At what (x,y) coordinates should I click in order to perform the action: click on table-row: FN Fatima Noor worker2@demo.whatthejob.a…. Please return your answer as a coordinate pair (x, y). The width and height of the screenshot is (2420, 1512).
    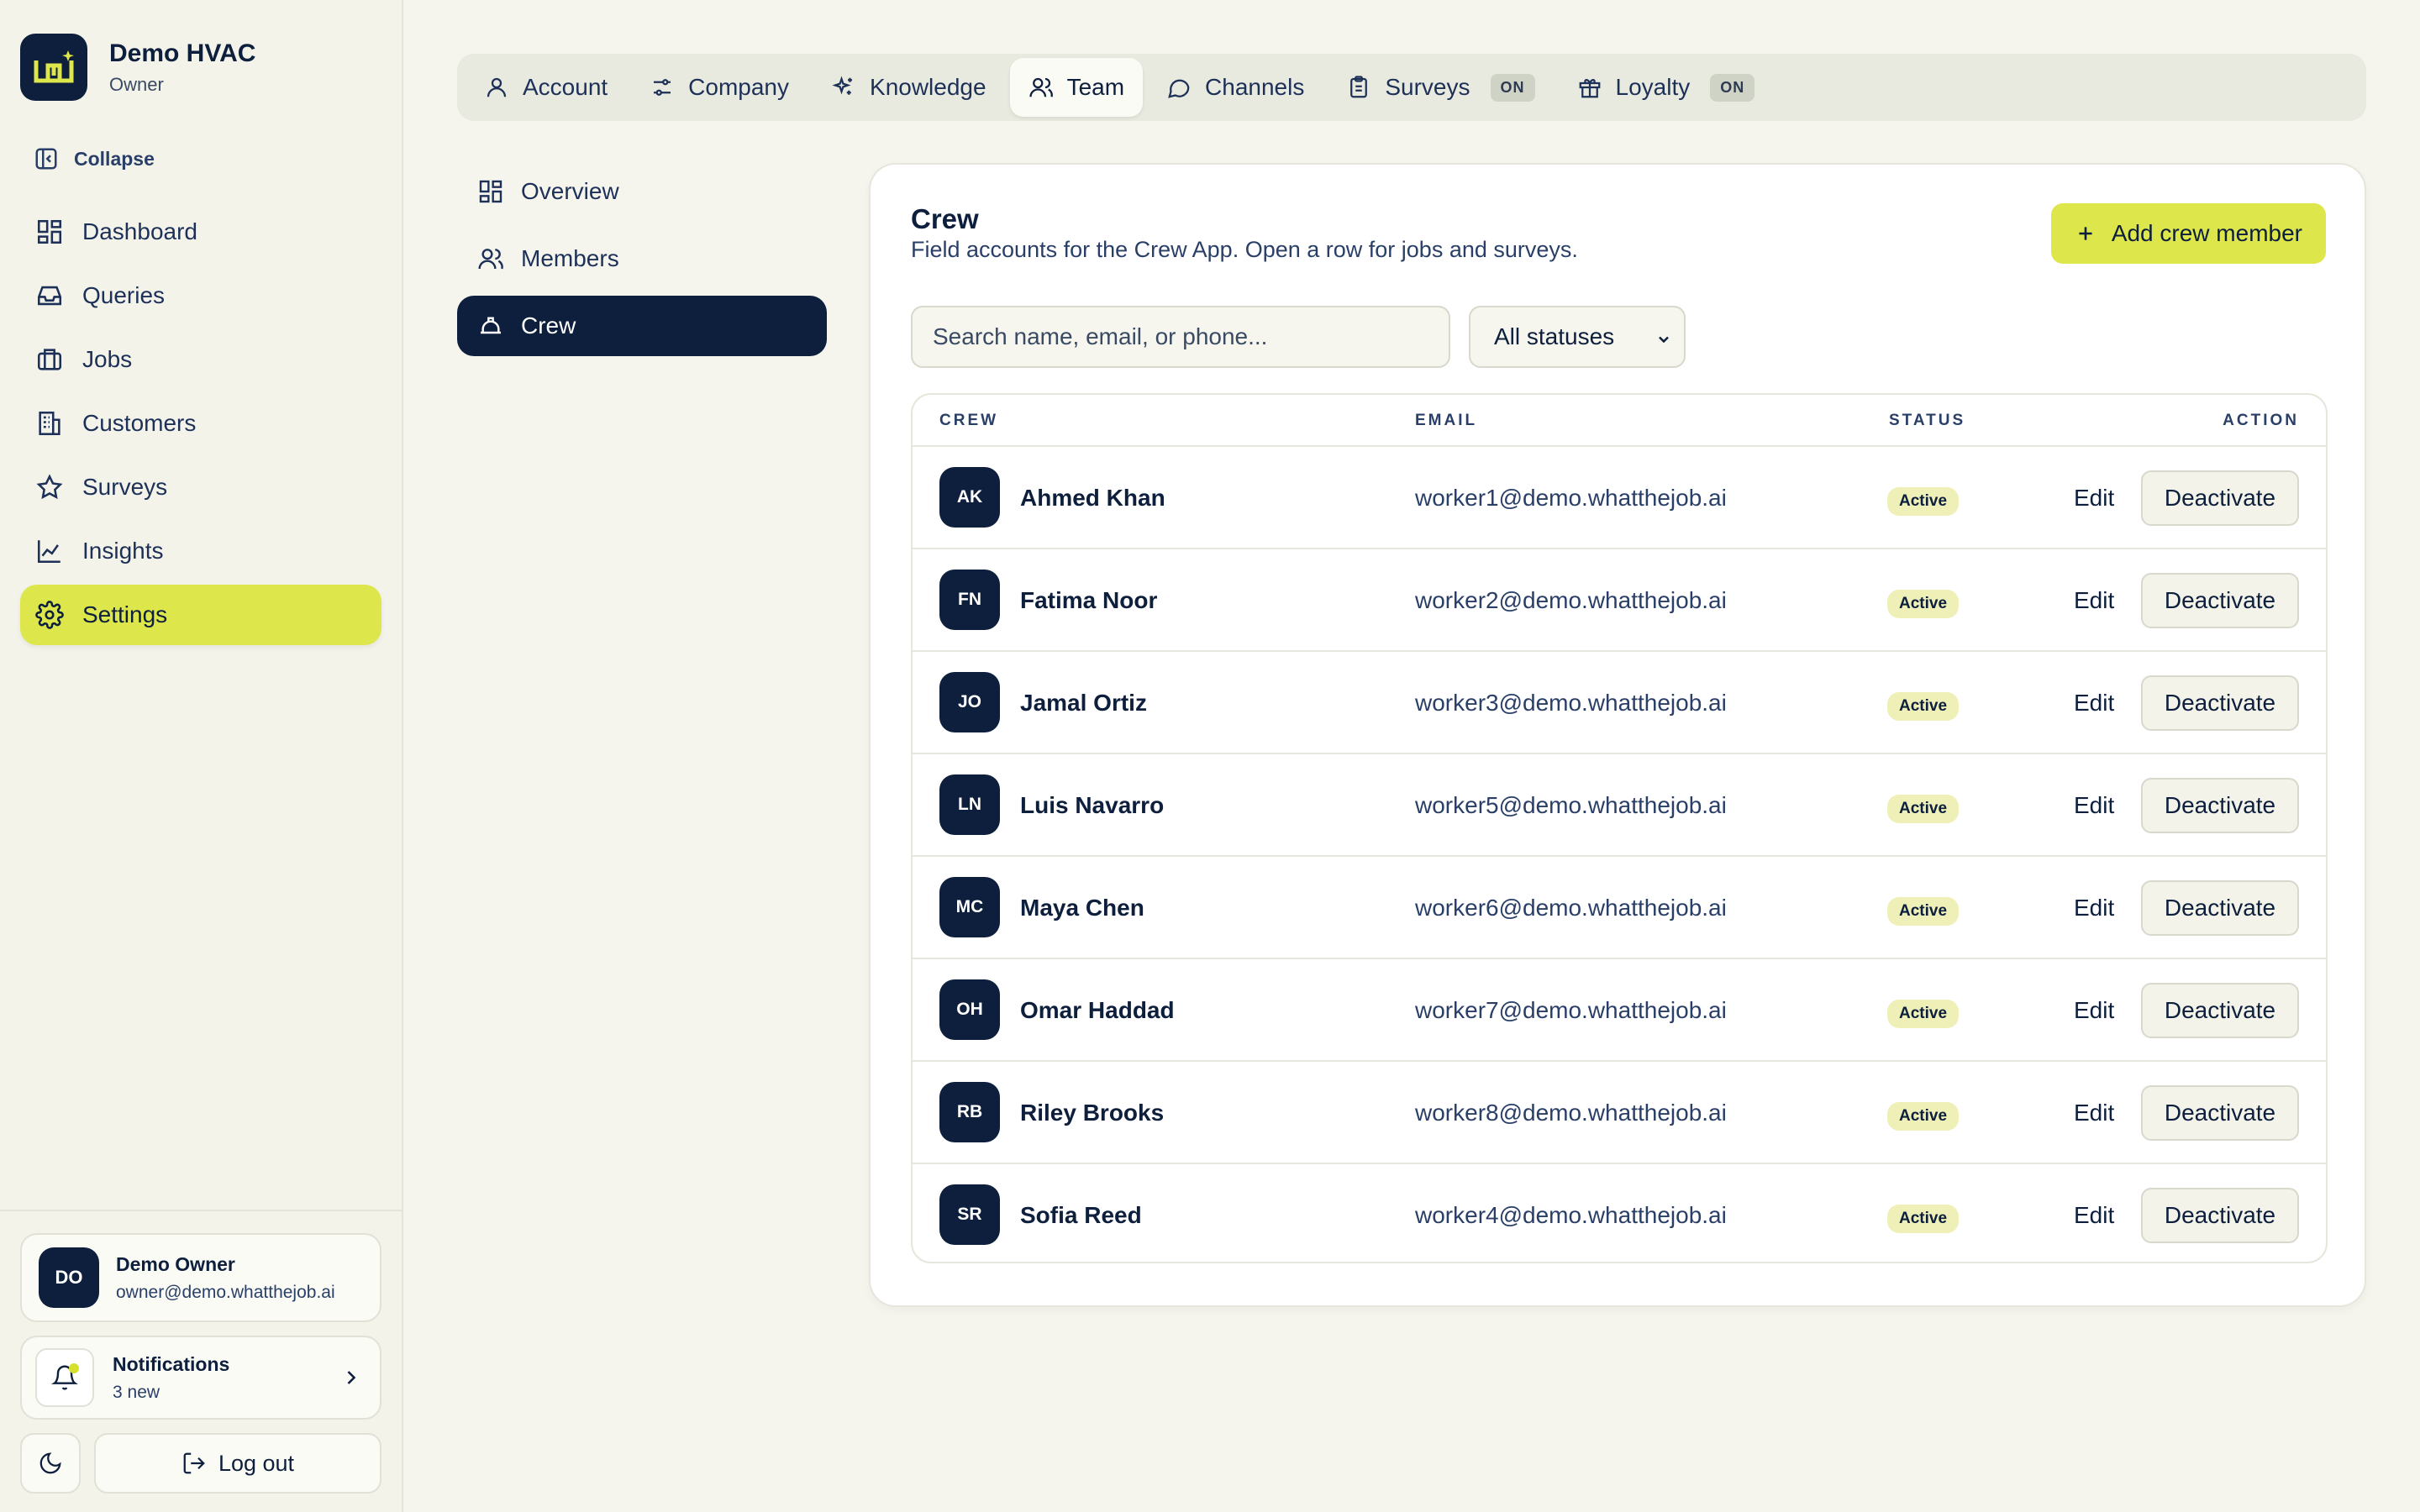
    Looking at the image, I should click on (1619, 600).